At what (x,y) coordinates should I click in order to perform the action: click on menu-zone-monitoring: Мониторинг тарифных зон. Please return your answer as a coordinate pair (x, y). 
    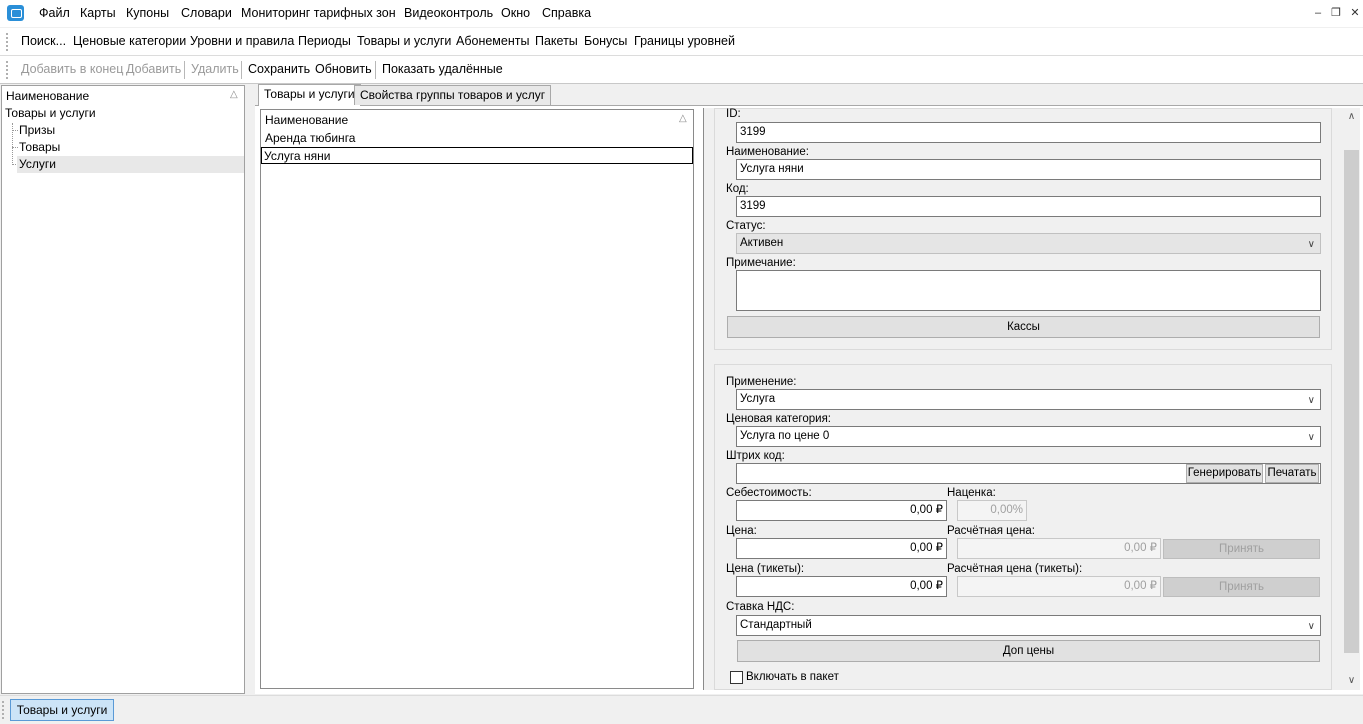
    Looking at the image, I should click on (318, 13).